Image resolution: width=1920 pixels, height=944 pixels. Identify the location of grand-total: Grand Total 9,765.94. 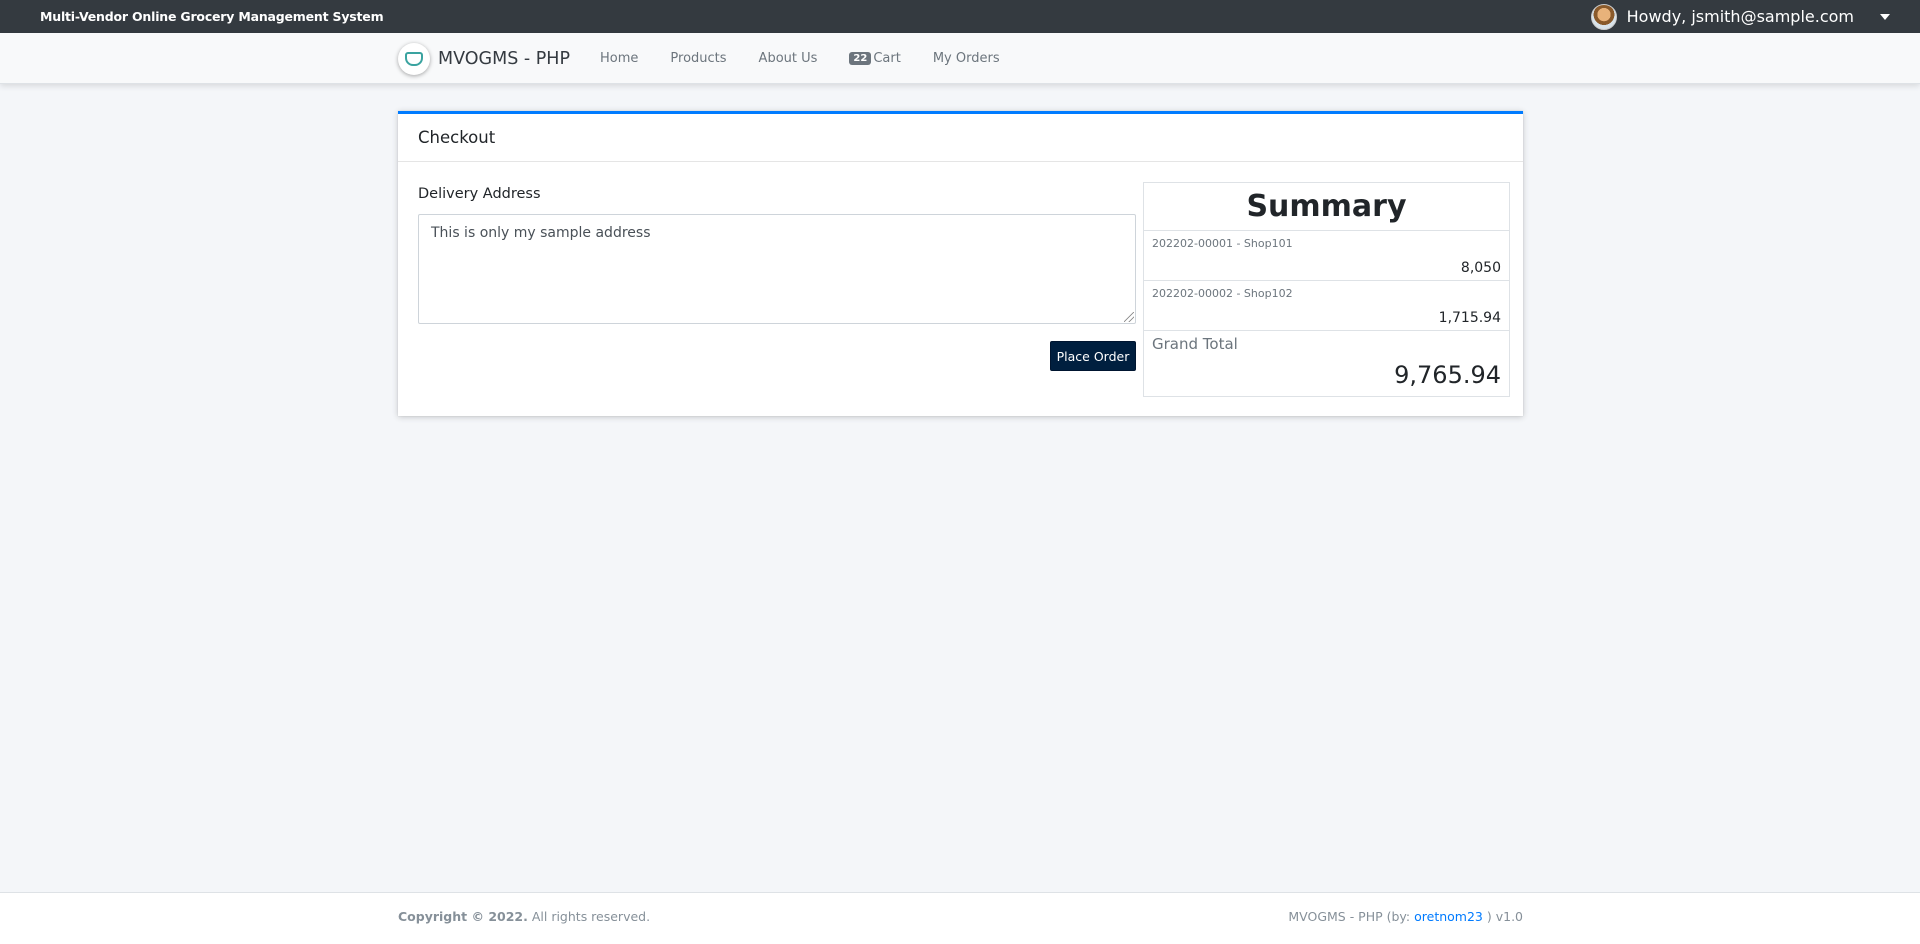
(1326, 364).